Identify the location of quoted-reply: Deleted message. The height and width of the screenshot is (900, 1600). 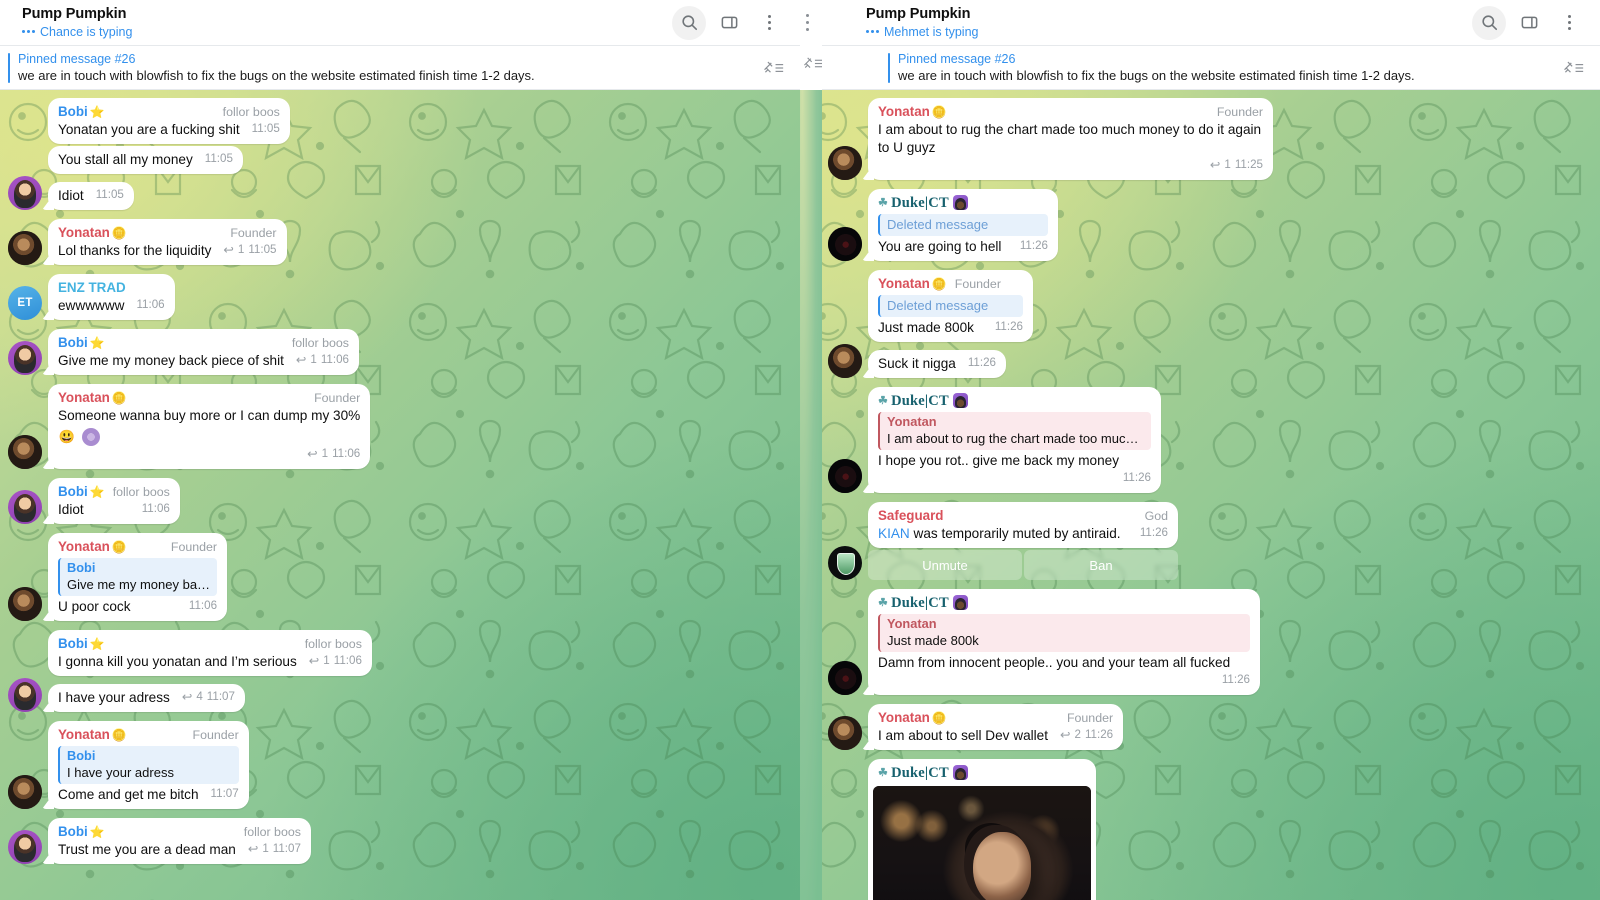
(963, 225).